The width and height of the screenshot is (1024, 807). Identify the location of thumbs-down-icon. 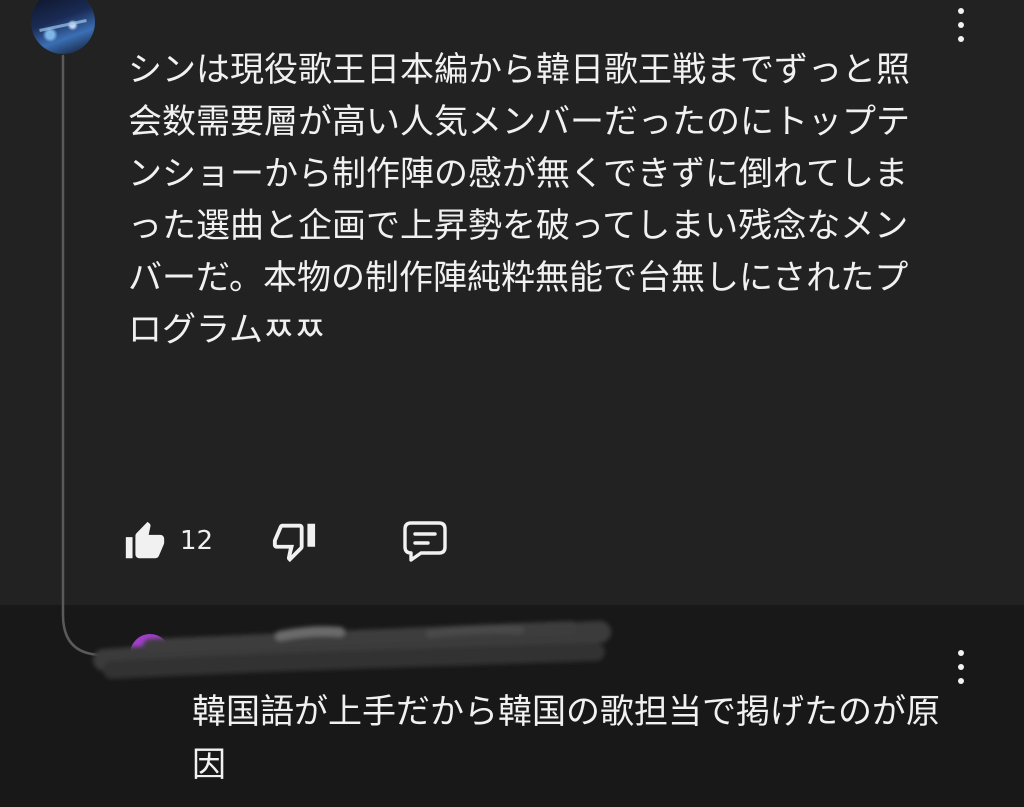
(294, 543).